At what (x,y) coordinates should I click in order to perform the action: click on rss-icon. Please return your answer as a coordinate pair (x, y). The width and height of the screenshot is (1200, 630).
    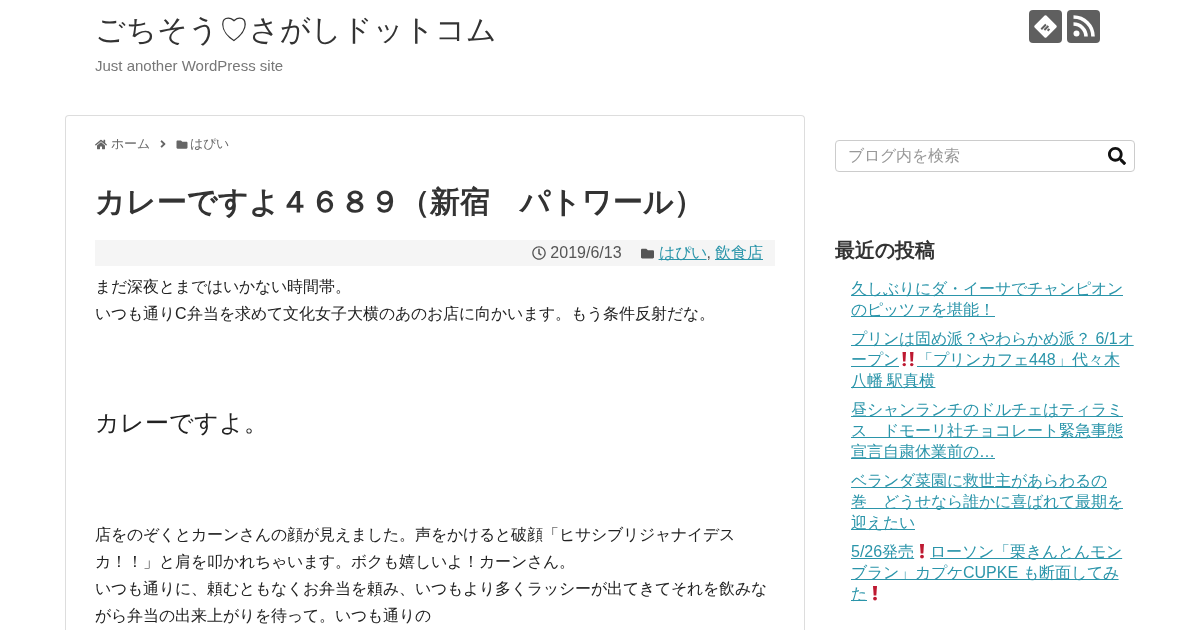
    Looking at the image, I should click on (1083, 26).